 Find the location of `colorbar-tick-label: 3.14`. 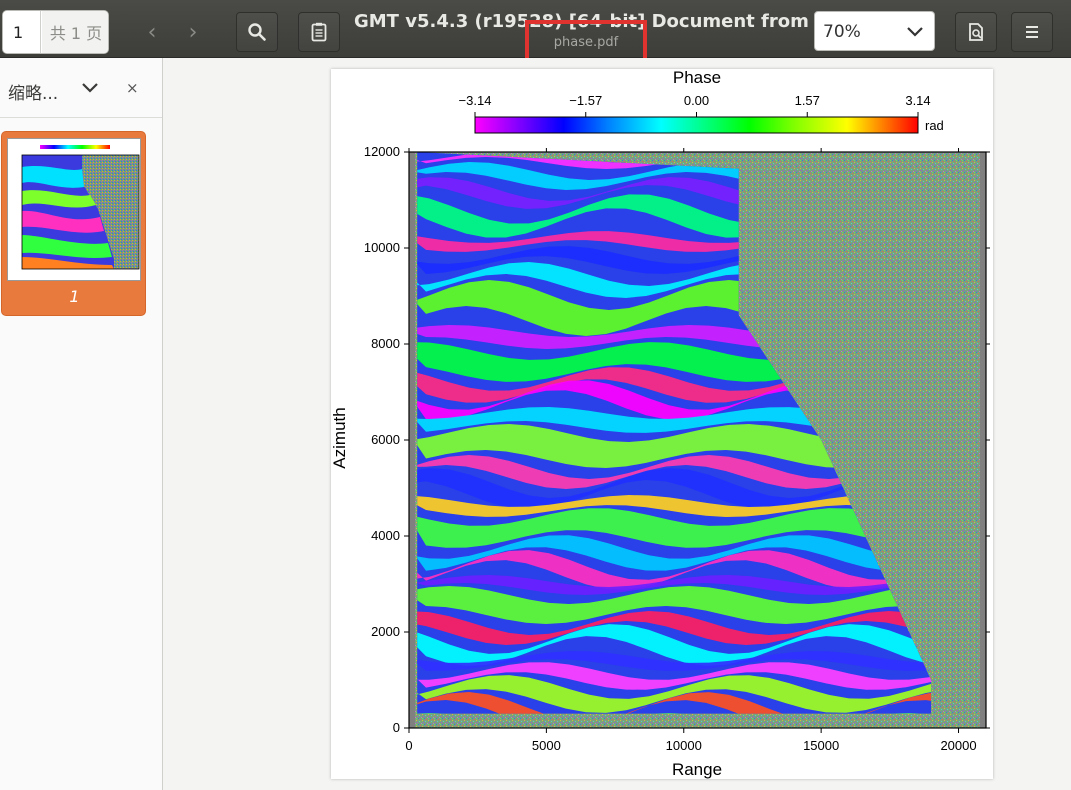

colorbar-tick-label: 3.14 is located at coordinates (917, 100).